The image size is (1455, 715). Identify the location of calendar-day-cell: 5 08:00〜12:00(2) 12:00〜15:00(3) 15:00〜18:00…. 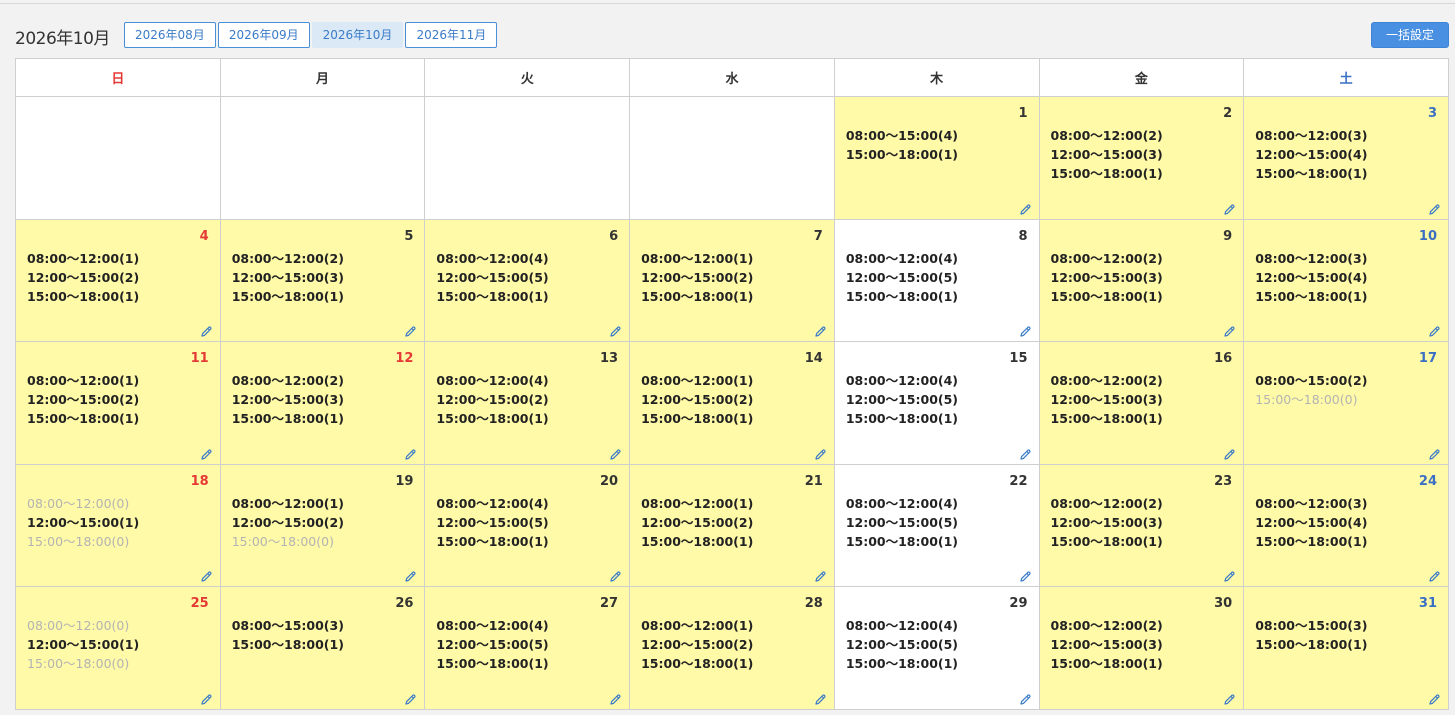
(322, 280).